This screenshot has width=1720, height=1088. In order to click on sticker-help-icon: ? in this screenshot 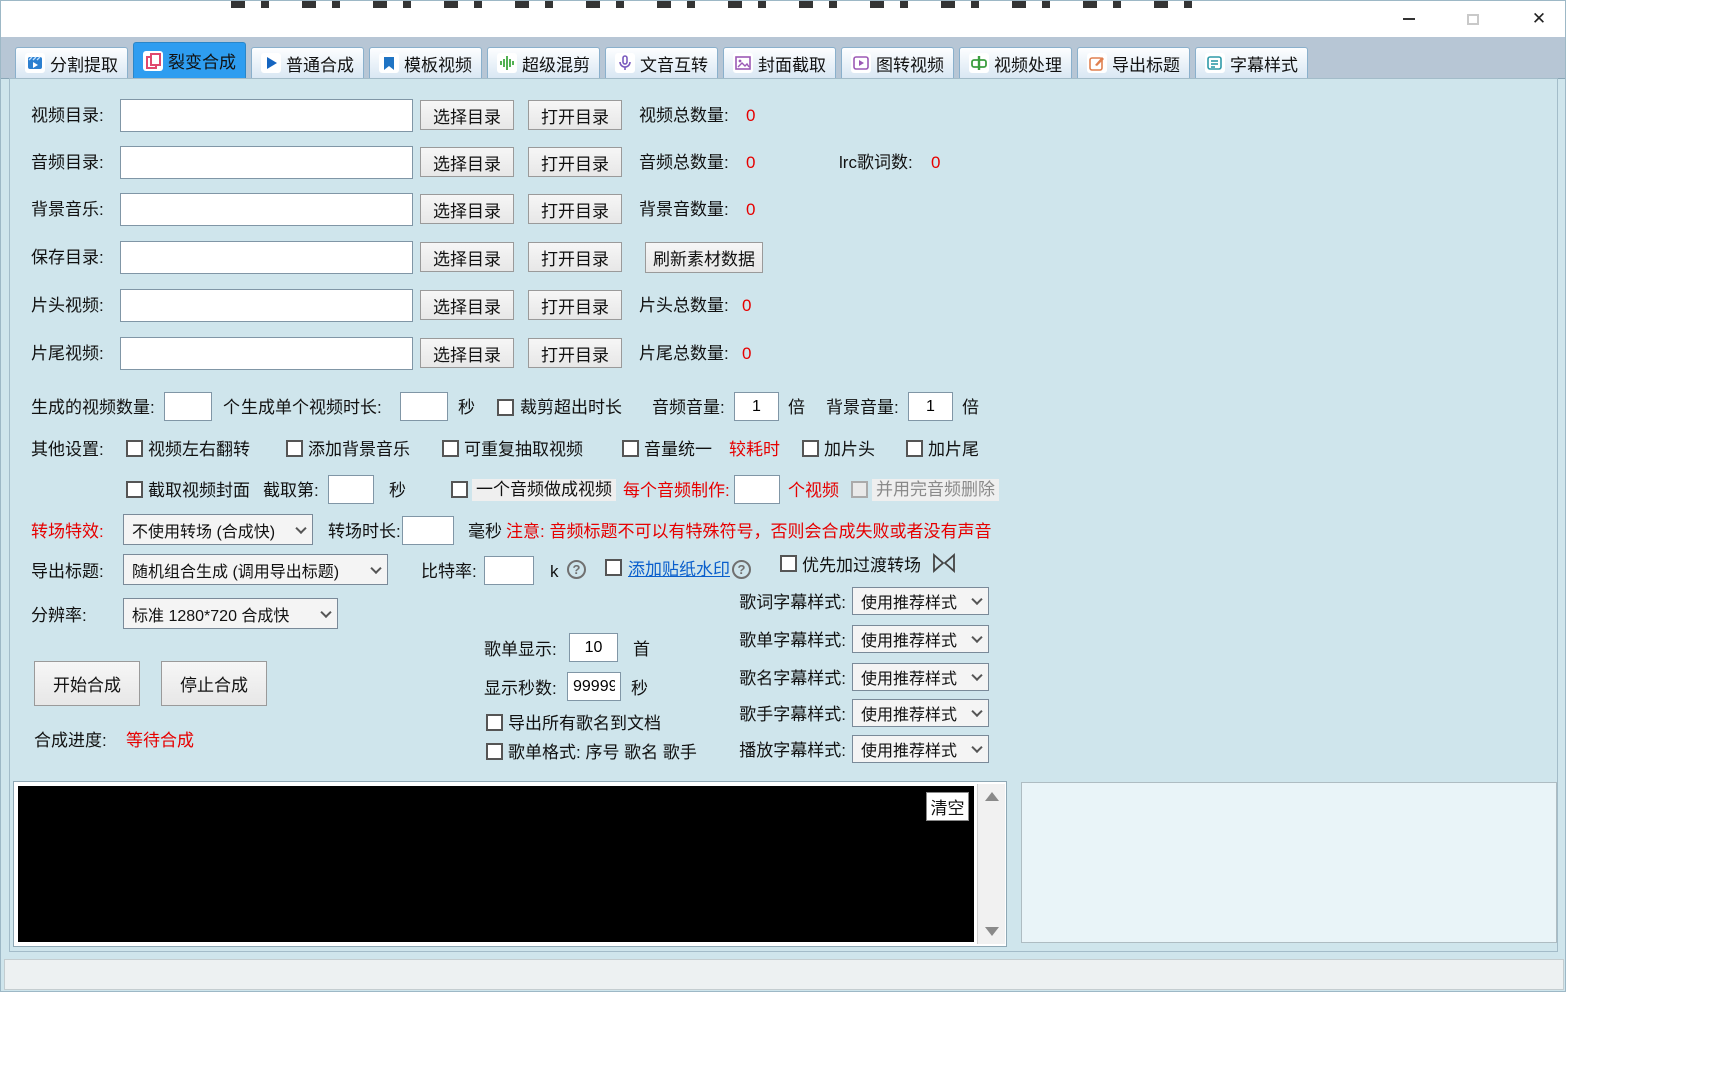, I will do `click(741, 569)`.